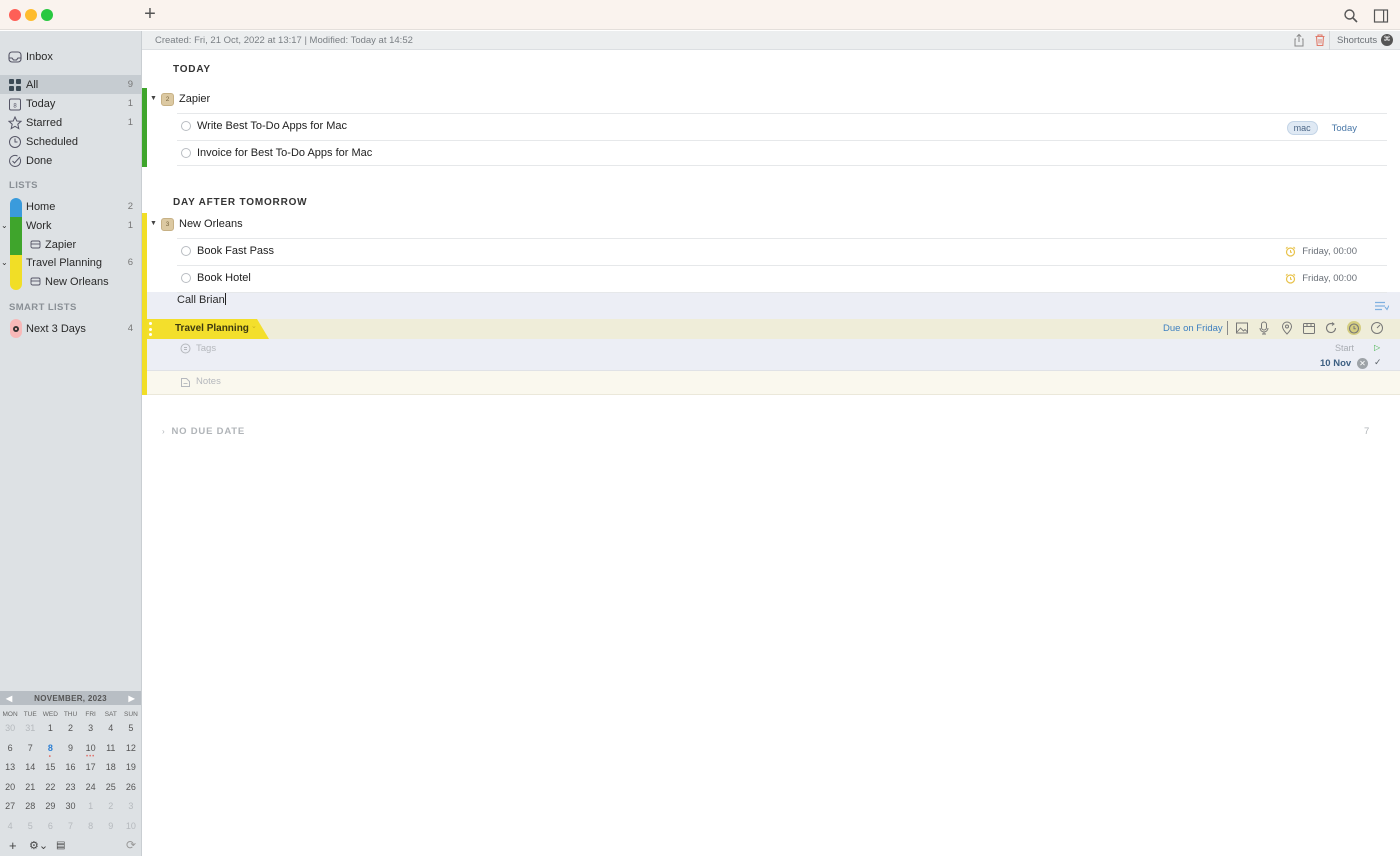 The height and width of the screenshot is (856, 1400). I want to click on location-pin-icon, so click(1287, 328).